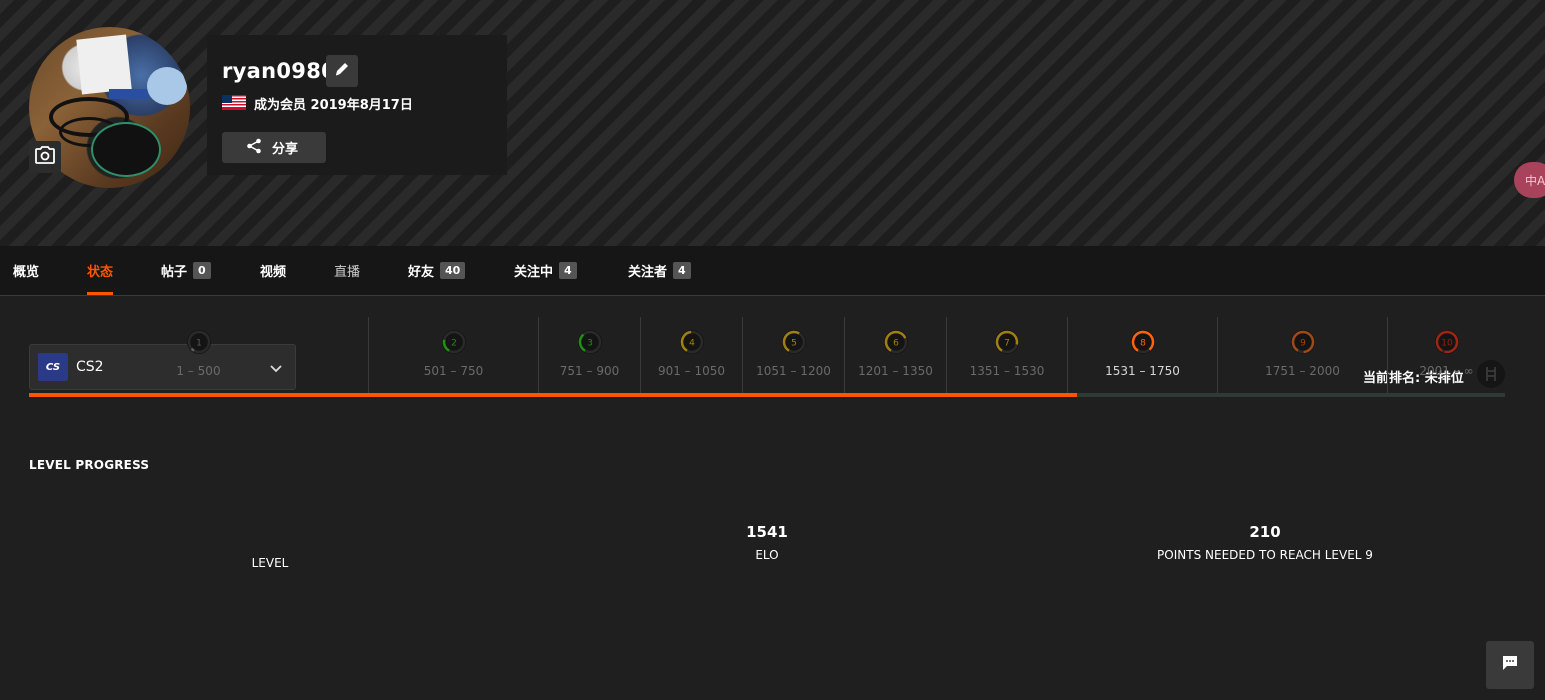 The height and width of the screenshot is (700, 1545). What do you see at coordinates (421, 272) in the screenshot?
I see `tab-label: 好友` at bounding box center [421, 272].